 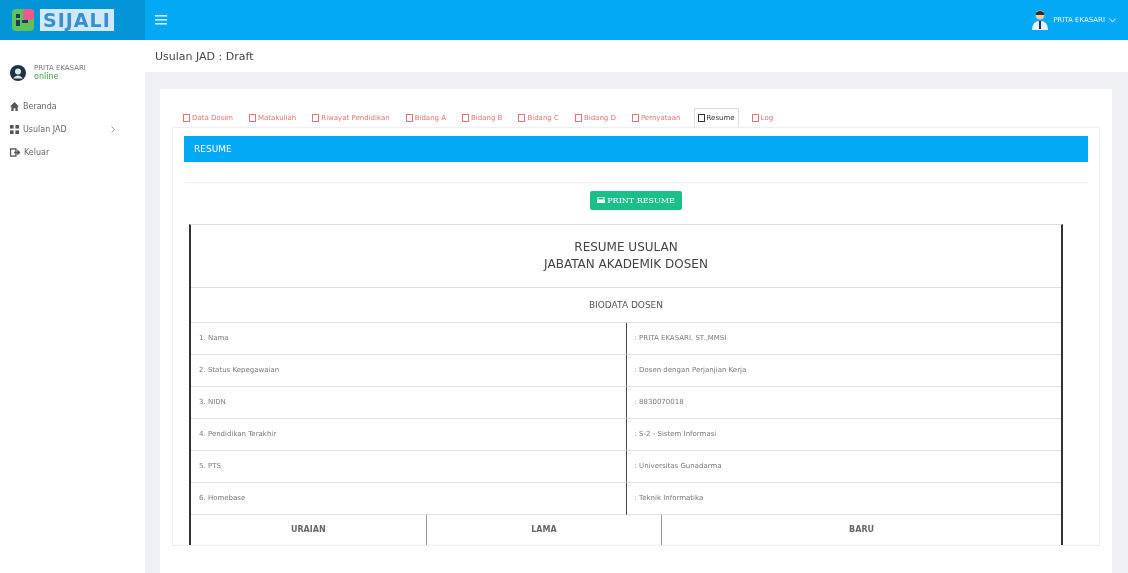 I want to click on logo-icon, so click(x=23, y=20).